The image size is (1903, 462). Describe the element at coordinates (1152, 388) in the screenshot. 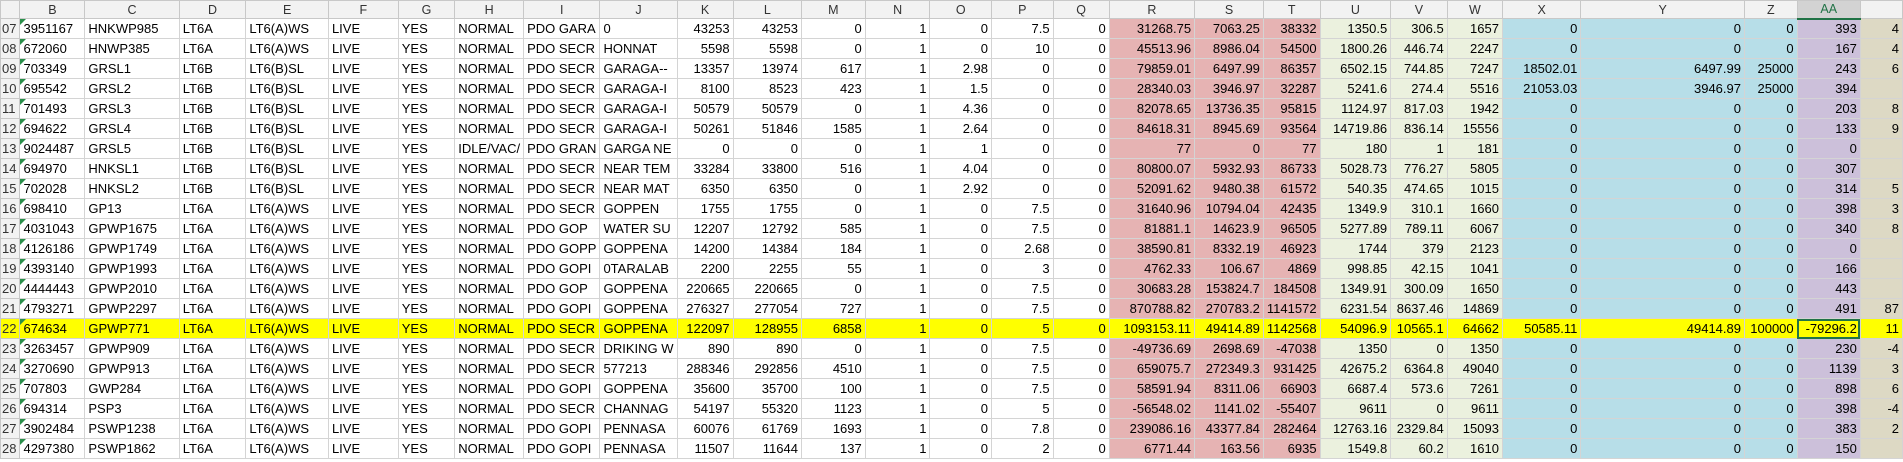

I see `cell: 58591.94` at that location.